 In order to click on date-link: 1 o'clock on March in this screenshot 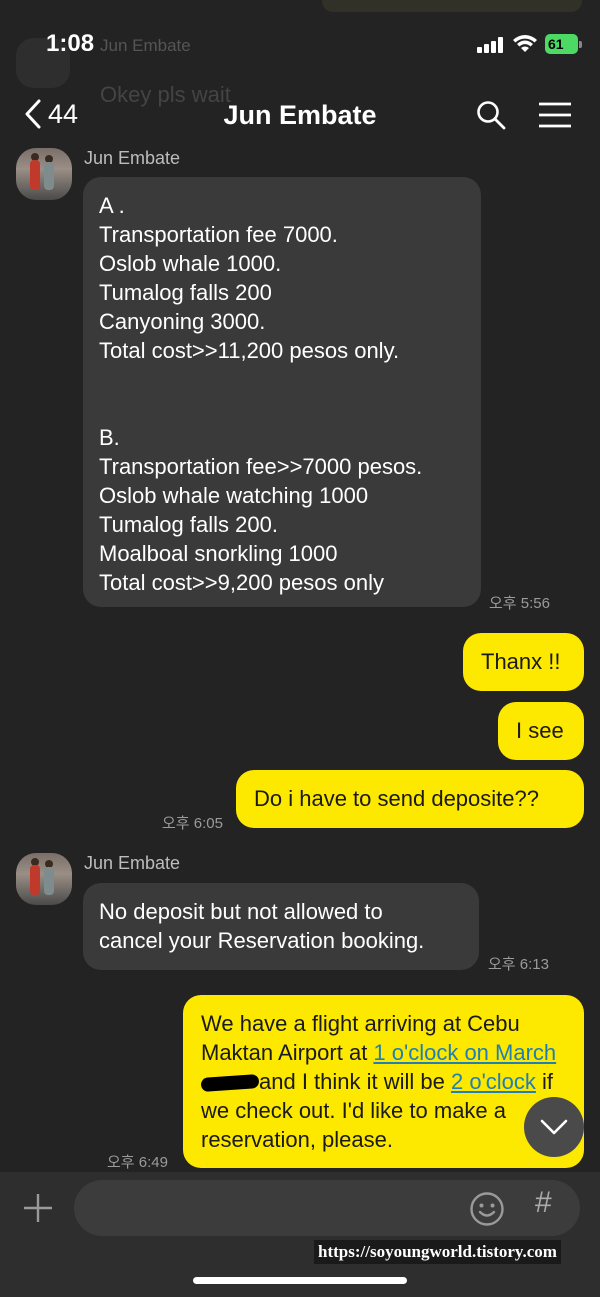, I will do `click(464, 1052)`.